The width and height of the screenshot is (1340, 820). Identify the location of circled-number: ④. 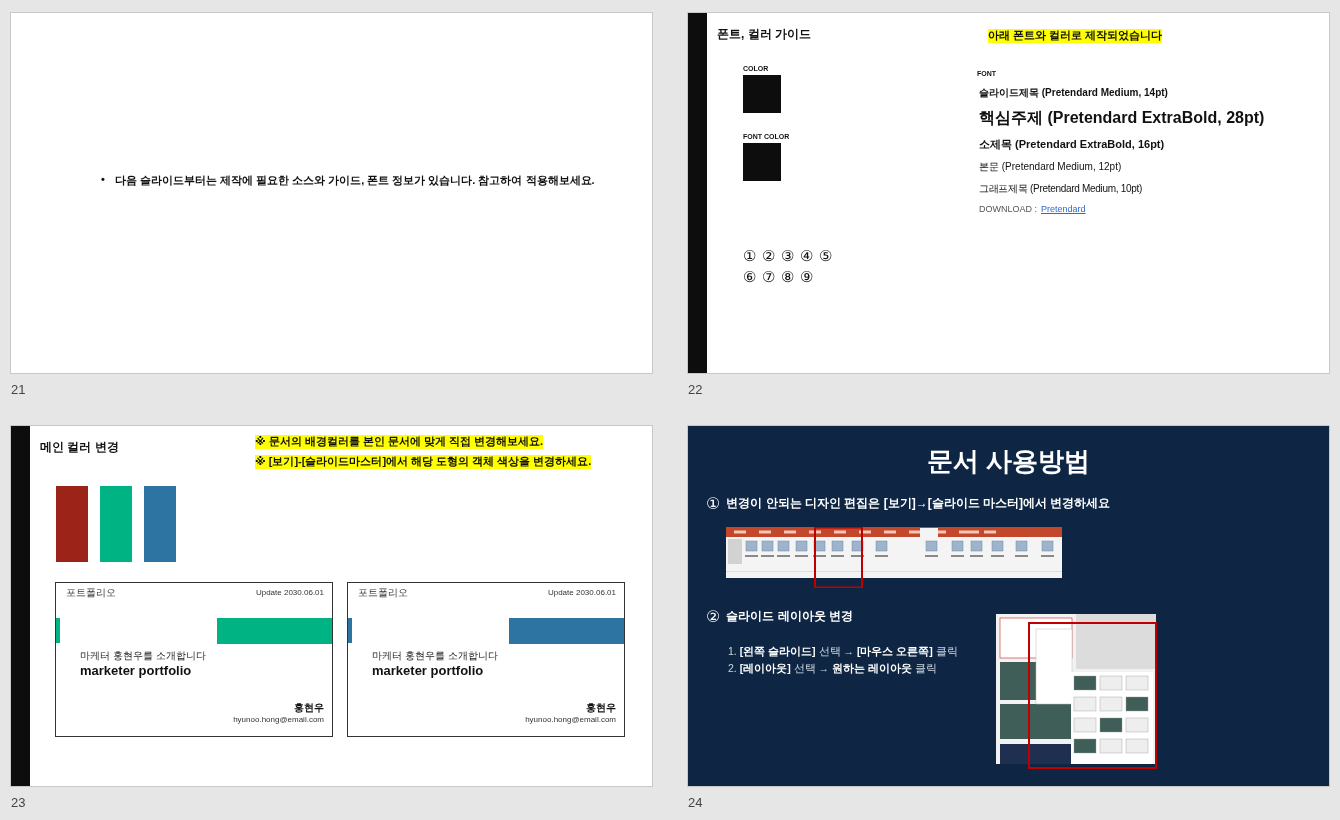
(806, 257).